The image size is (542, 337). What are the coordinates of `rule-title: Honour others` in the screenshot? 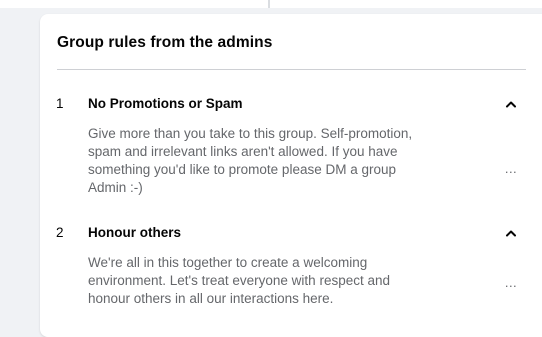 It's located at (134, 232).